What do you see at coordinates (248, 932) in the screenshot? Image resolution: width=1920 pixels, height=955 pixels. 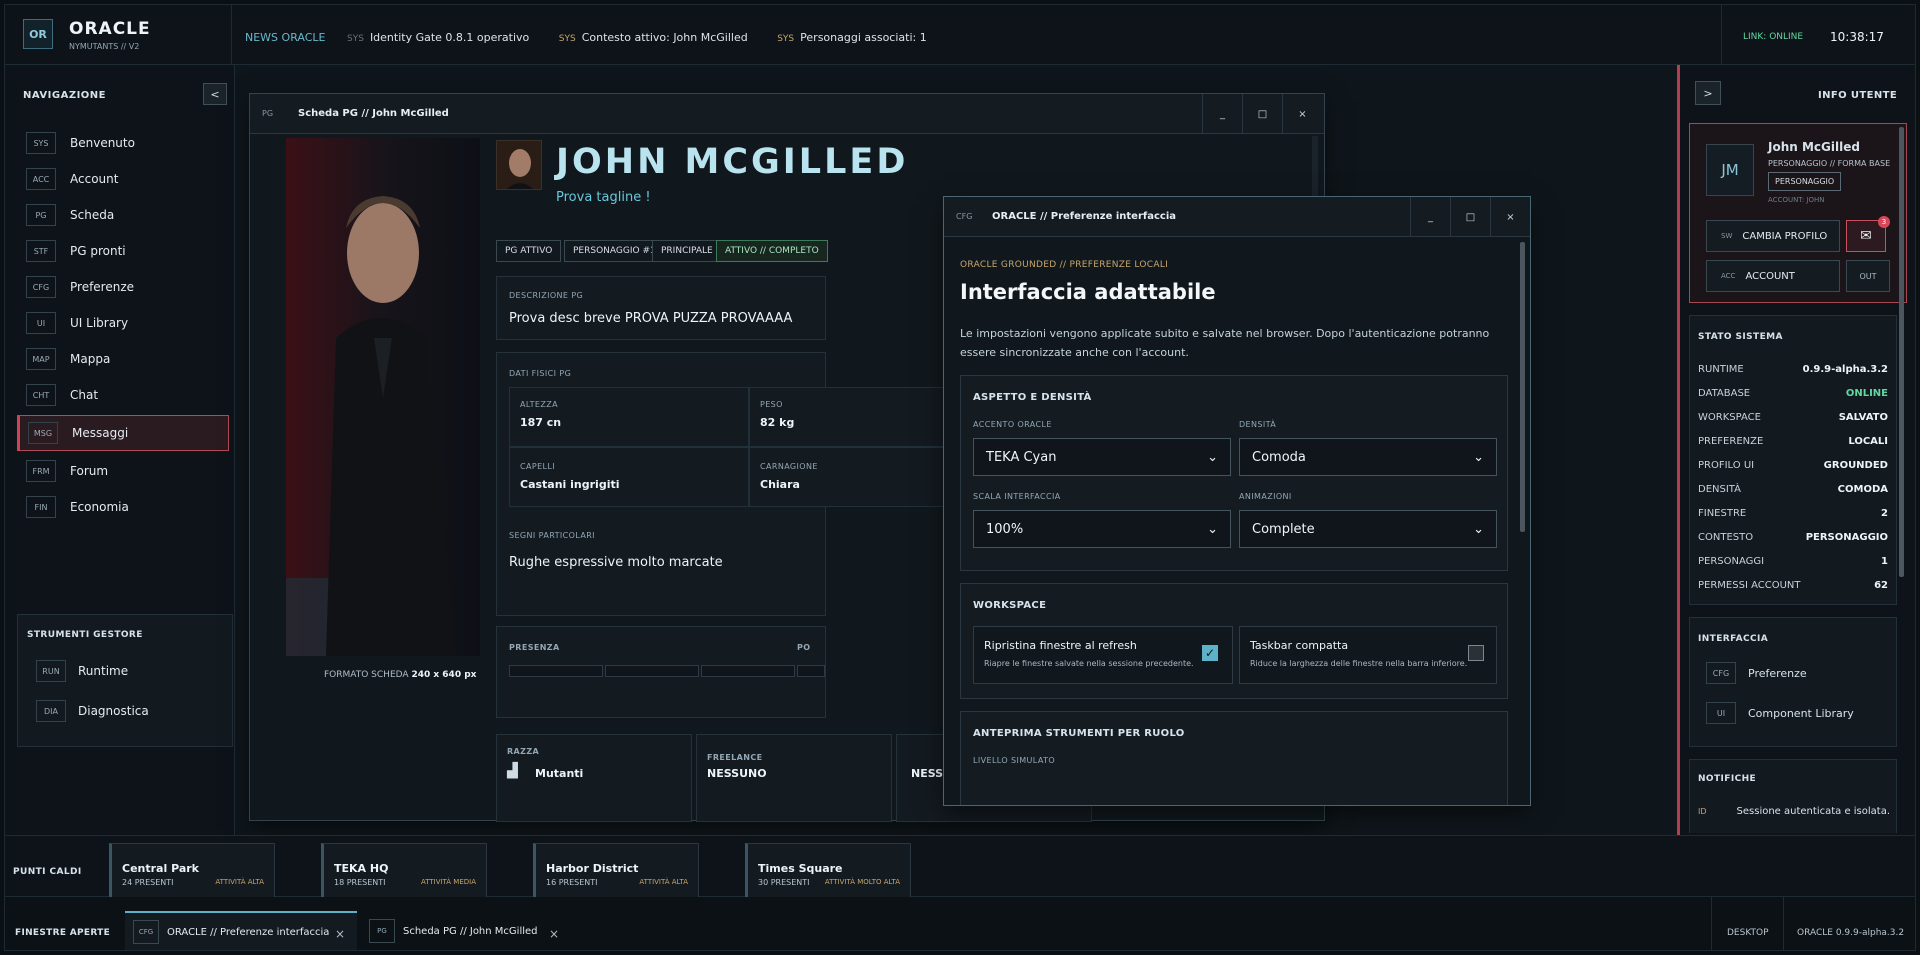 I see `taskbar-item-label: ORACLE // Preferenze interfaccia` at bounding box center [248, 932].